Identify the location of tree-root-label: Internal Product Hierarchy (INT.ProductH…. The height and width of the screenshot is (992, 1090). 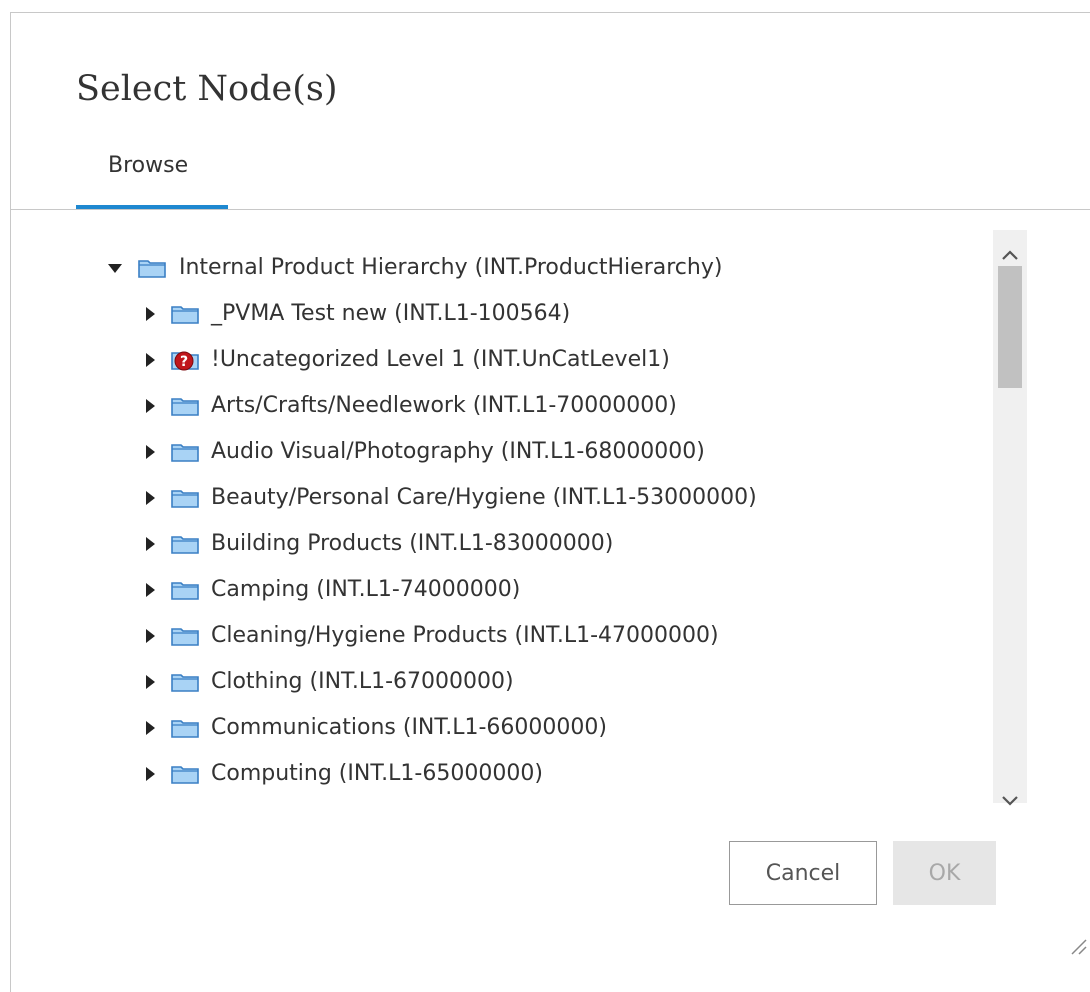
(451, 267).